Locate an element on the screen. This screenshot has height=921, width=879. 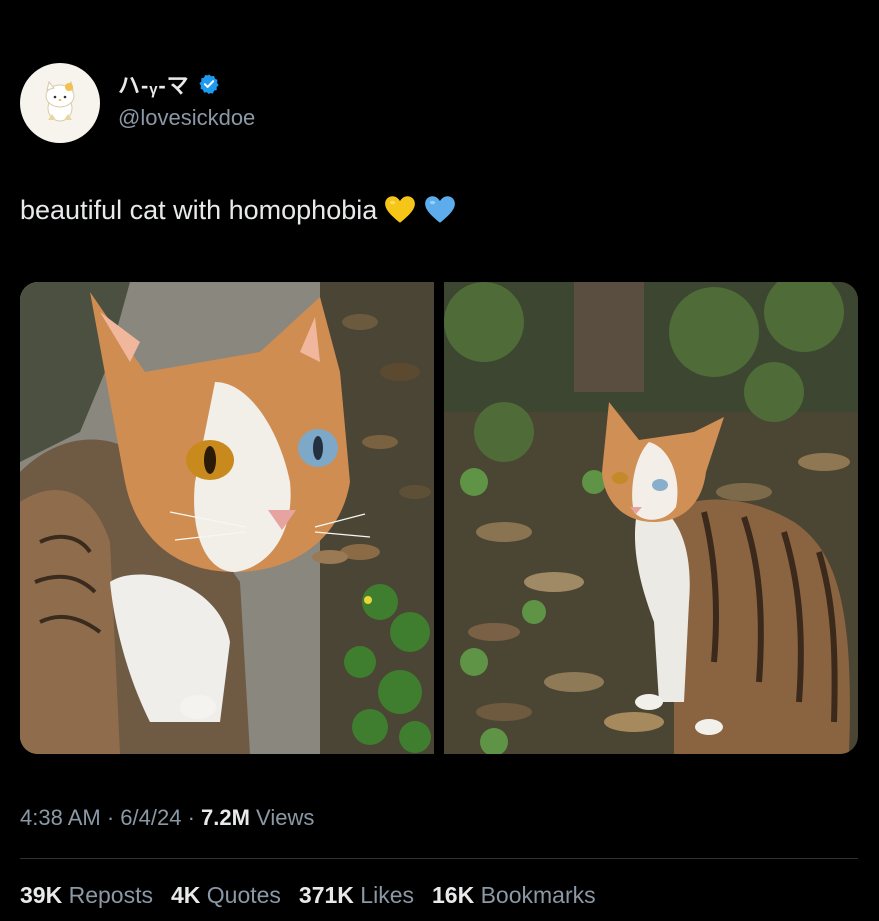
blue-heart-icon is located at coordinates (440, 209).